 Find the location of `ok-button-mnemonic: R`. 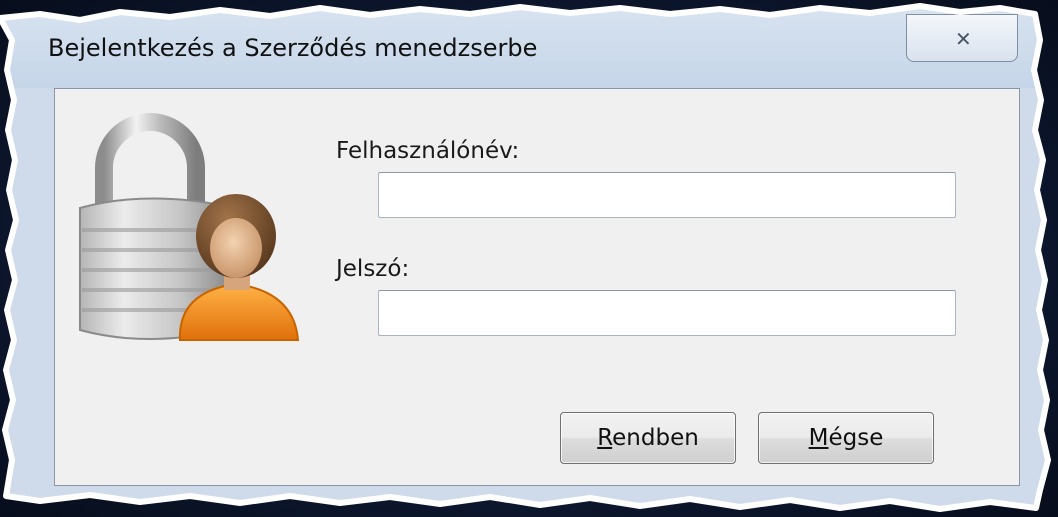

ok-button-mnemonic: R is located at coordinates (605, 438).